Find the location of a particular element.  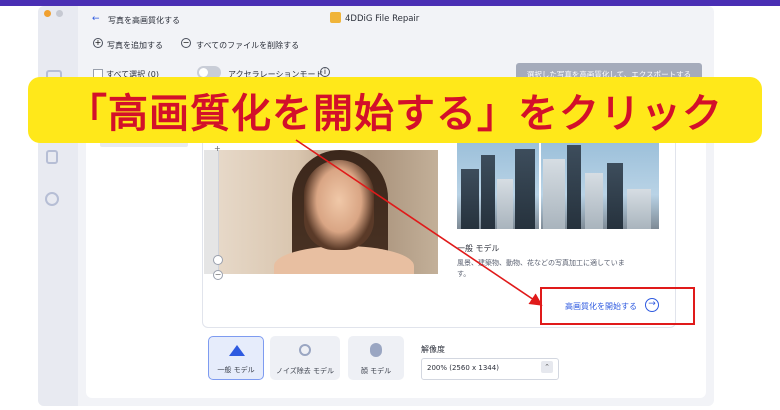

resolution-label: 解像度 is located at coordinates (433, 349).